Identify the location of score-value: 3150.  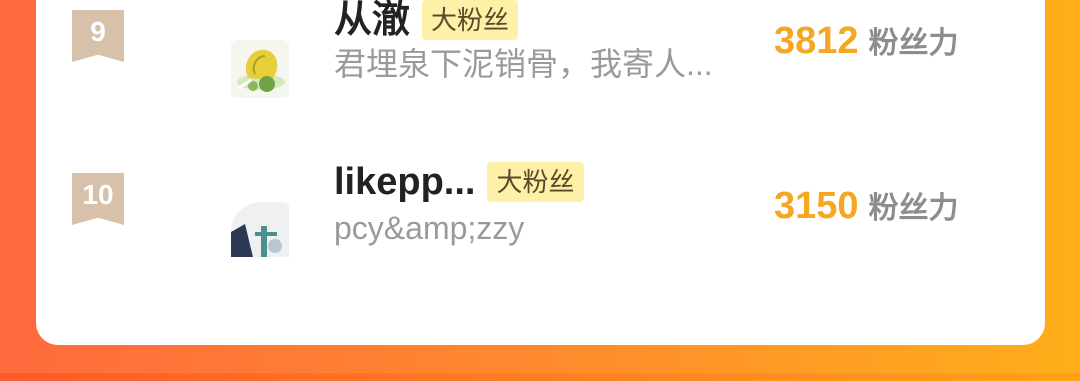
(816, 206).